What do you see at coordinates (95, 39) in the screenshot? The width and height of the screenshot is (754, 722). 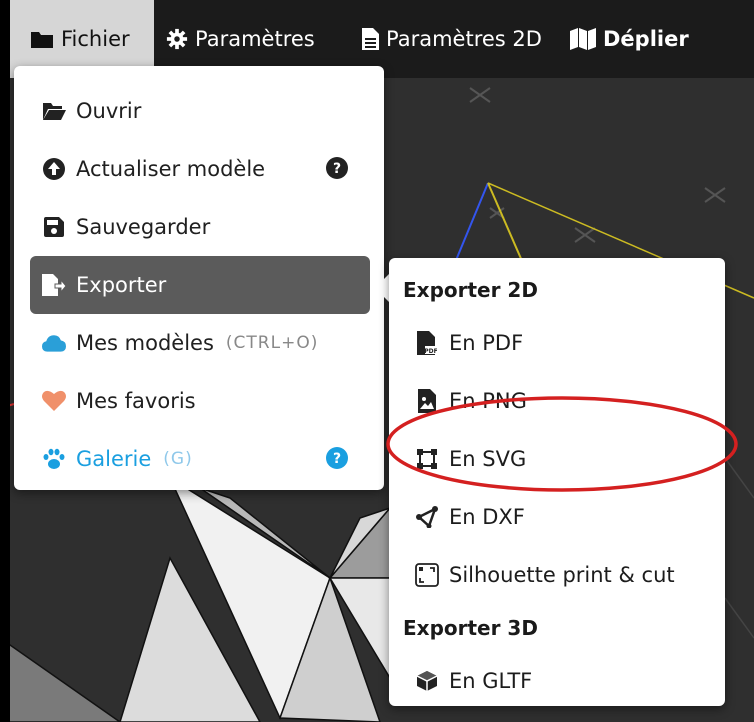 I see `menu-fichier-label: Fichier` at bounding box center [95, 39].